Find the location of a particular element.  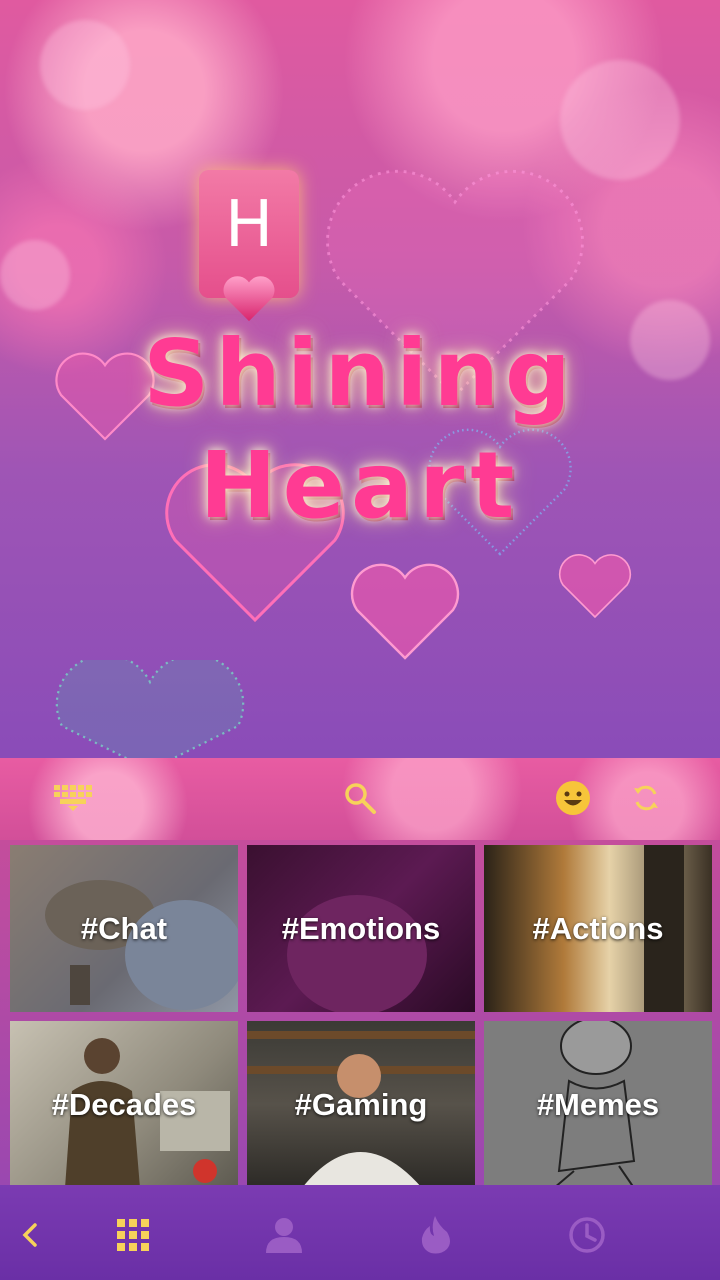

category-label: #Emotions is located at coordinates (361, 928).